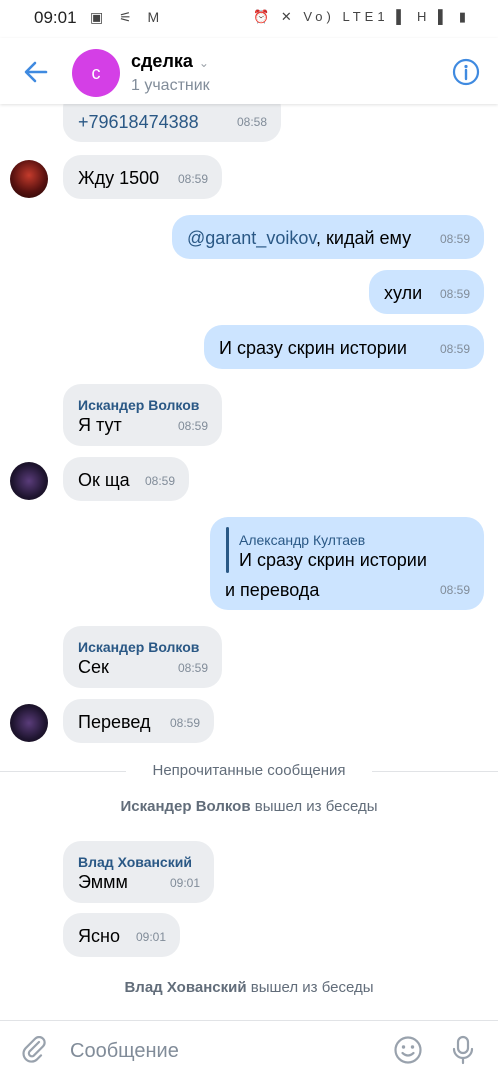 This screenshot has width=498, height=1081. I want to click on unread-divider-label: Непрочитанные сообщения, so click(249, 770).